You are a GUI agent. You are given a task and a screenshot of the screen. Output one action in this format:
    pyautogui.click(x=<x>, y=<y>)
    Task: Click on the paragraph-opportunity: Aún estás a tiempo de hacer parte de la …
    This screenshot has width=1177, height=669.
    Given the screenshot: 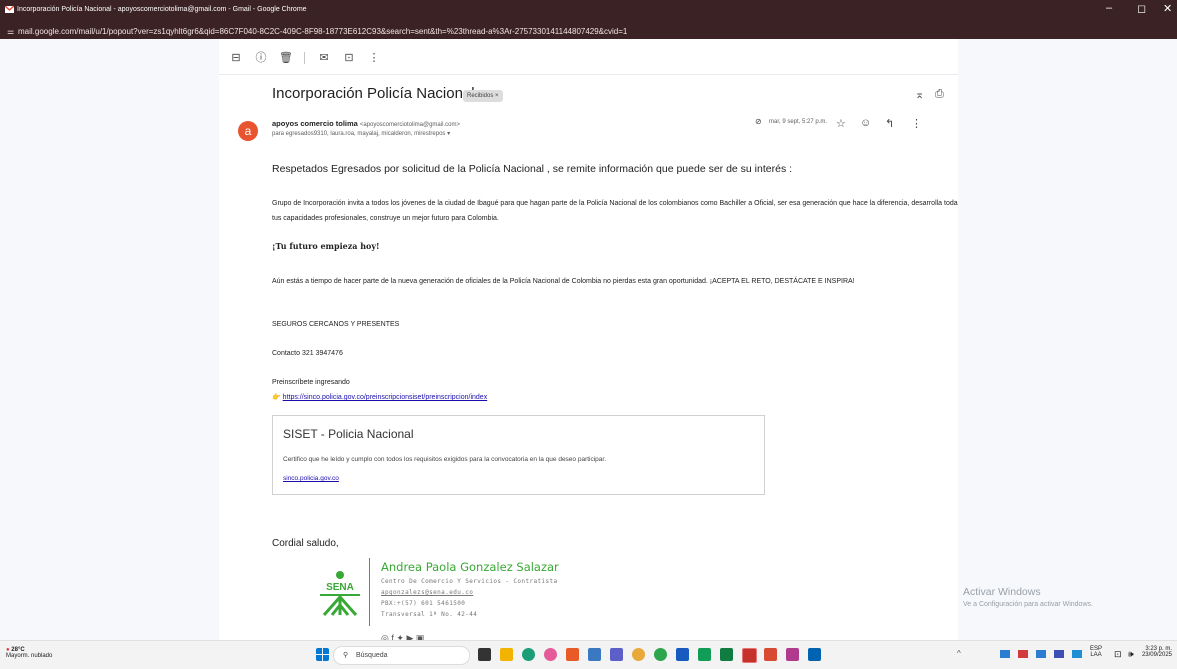 What is the action you would take?
    pyautogui.click(x=563, y=281)
    